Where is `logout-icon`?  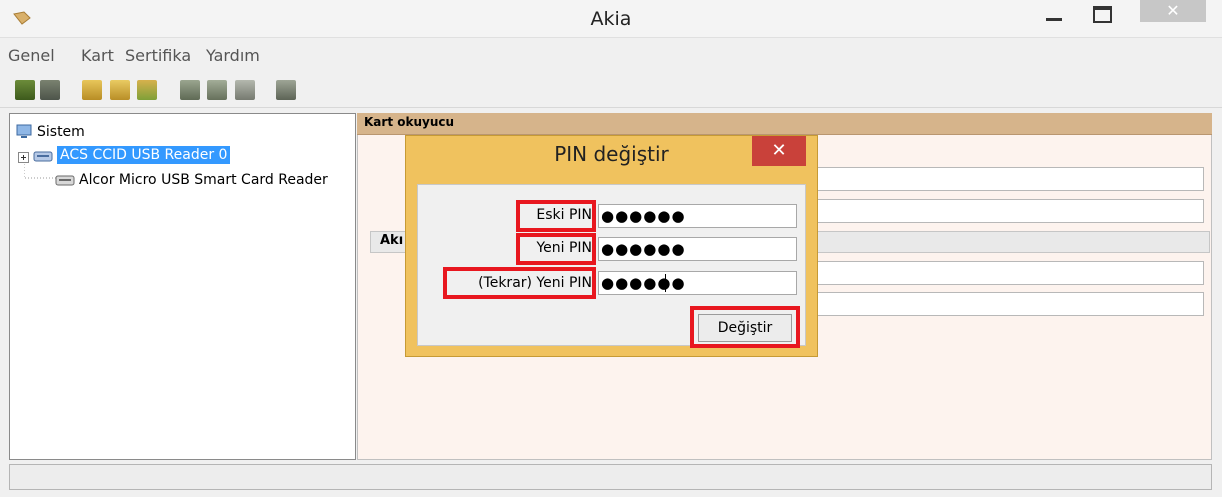 logout-icon is located at coordinates (50, 90).